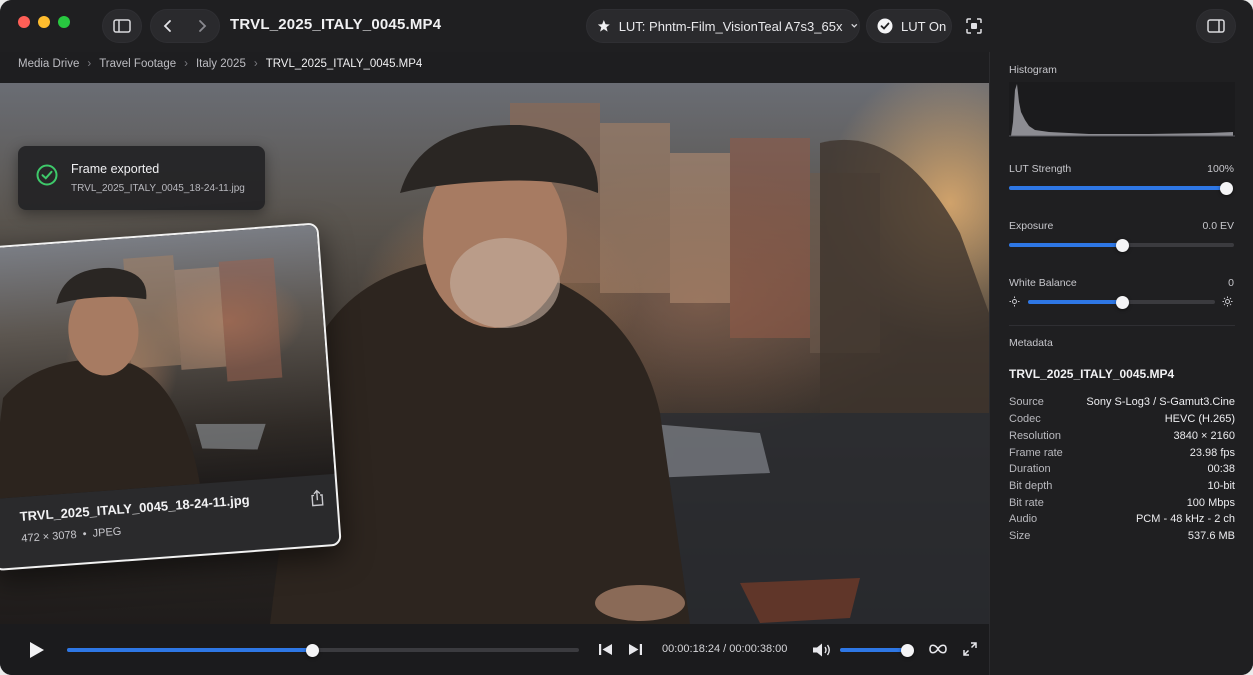 The width and height of the screenshot is (1253, 675). What do you see at coordinates (158, 188) in the screenshot?
I see `toast-filename: TRVL_2025_ITALY_0045_18-24-11.jpg` at bounding box center [158, 188].